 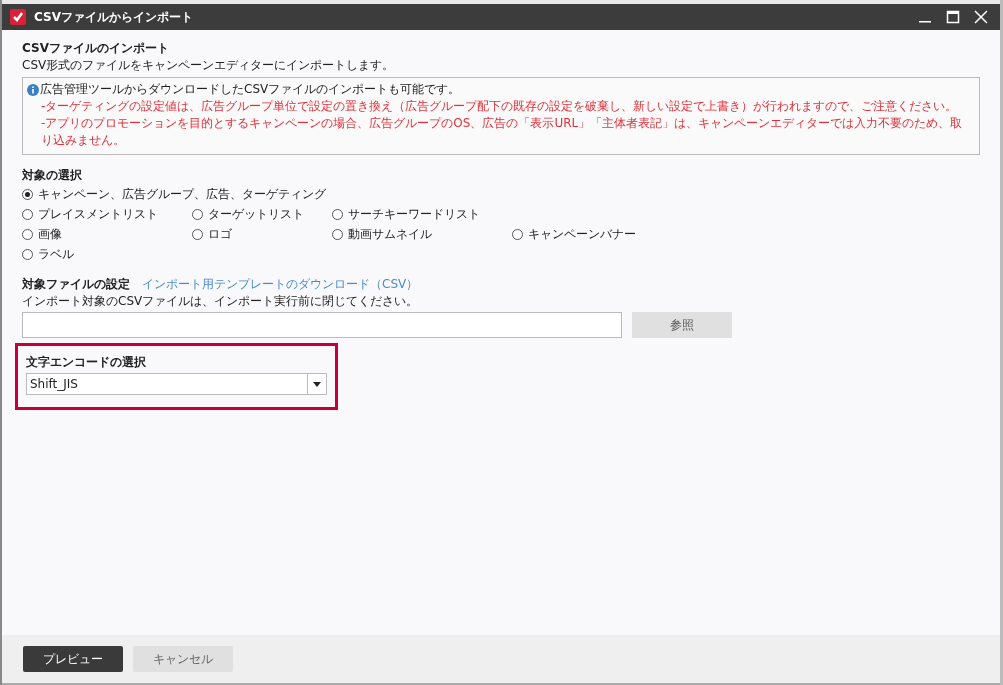 What do you see at coordinates (52, 175) in the screenshot?
I see `section-title: 対象の選択` at bounding box center [52, 175].